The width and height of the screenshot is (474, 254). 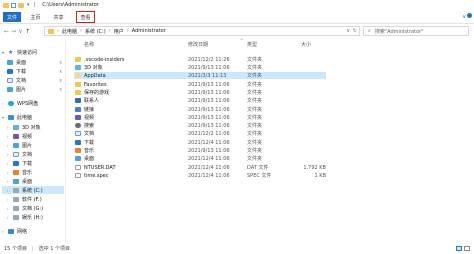 What do you see at coordinates (209, 133) in the screenshot?
I see `file-date: 2021/12/2 11:06` at bounding box center [209, 133].